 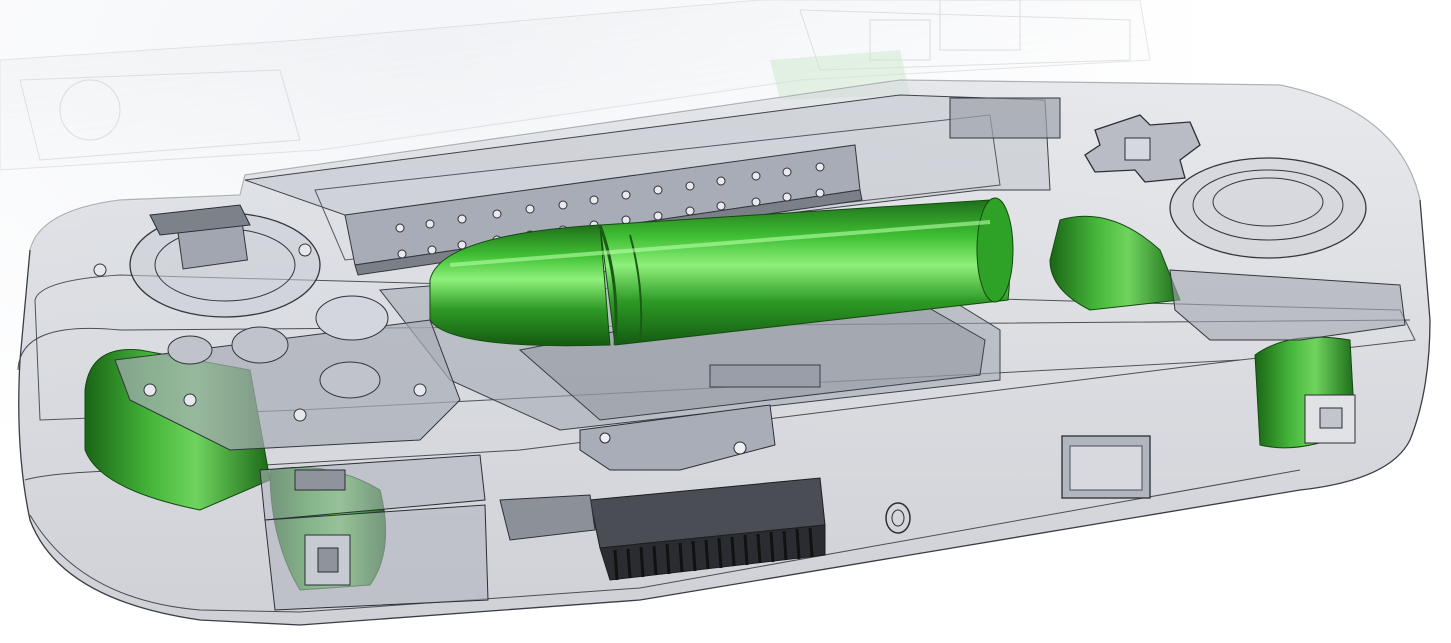 What do you see at coordinates (374, 532) in the screenshot?
I see `left-lower-buttons` at bounding box center [374, 532].